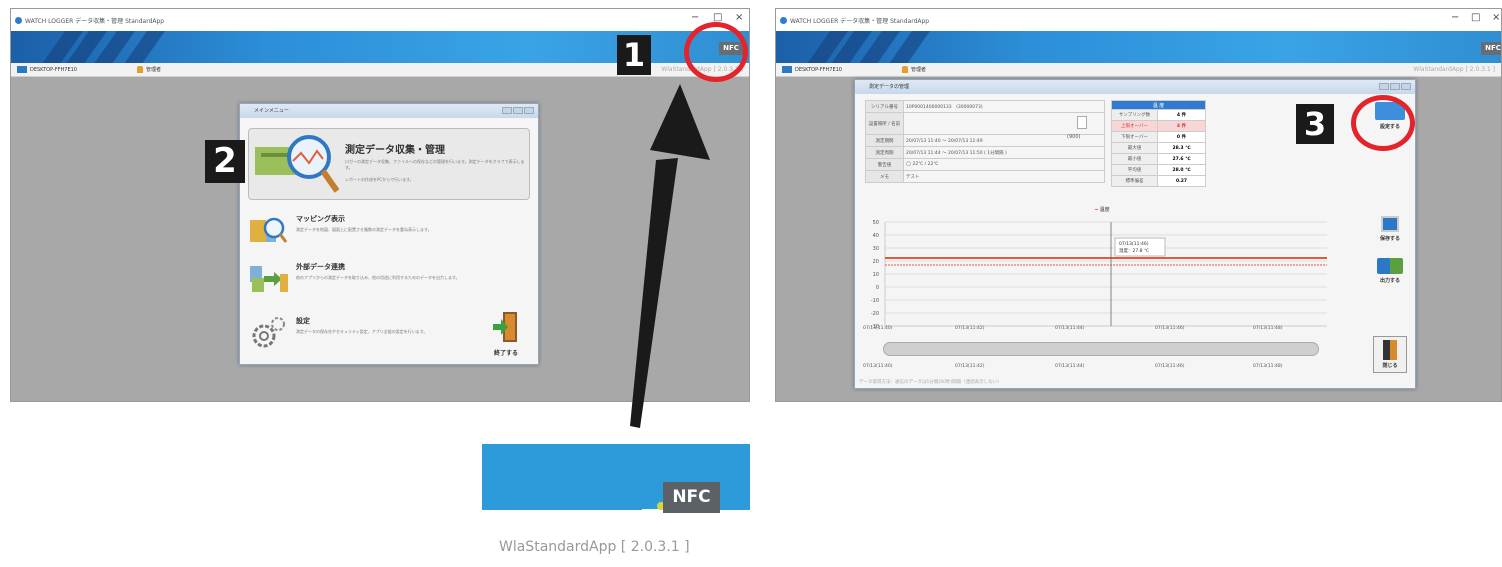 The image size is (1502, 567). Describe the element at coordinates (1181, 115) in the screenshot. I see `stat-value: 4 件` at that location.